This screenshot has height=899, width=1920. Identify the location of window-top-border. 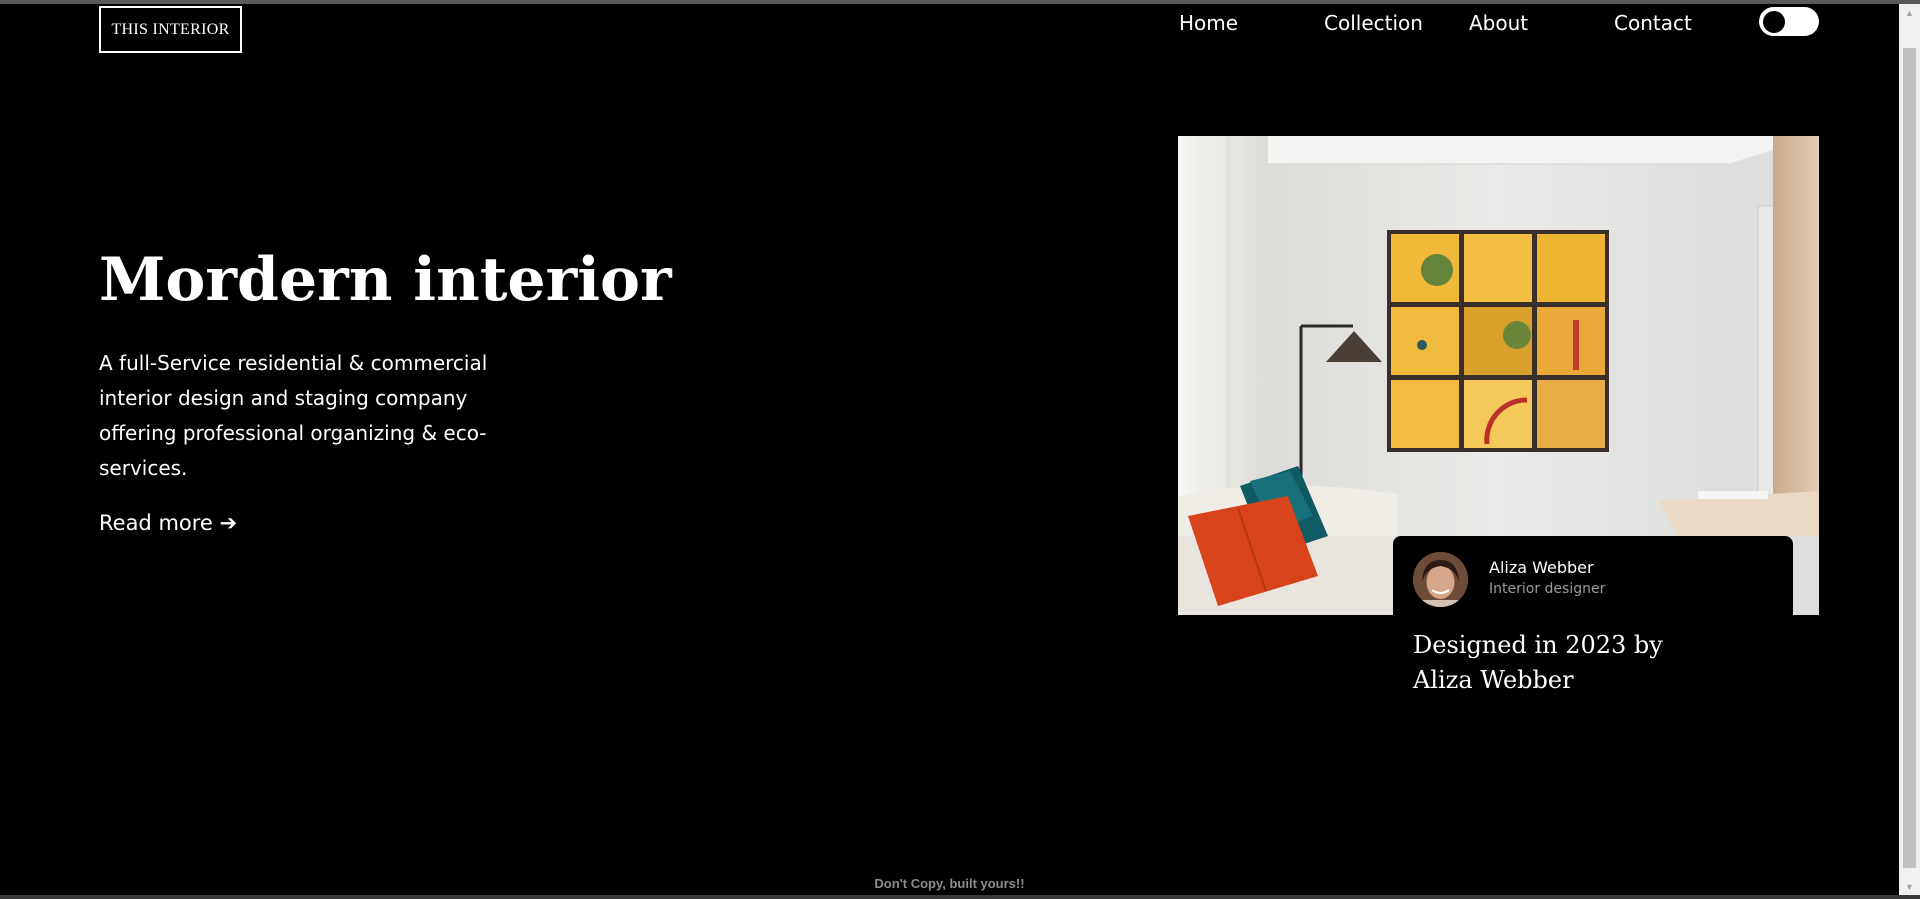
(960, 2).